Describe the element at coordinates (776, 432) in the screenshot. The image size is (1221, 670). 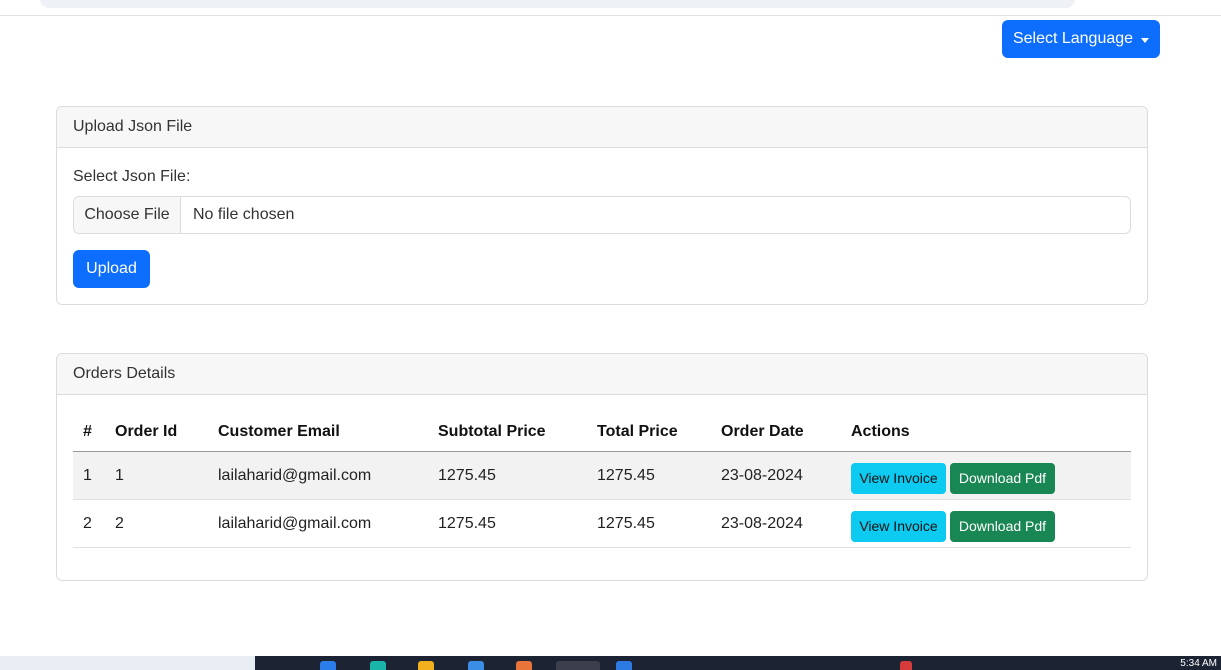
I see `column-header: Order Date` at that location.